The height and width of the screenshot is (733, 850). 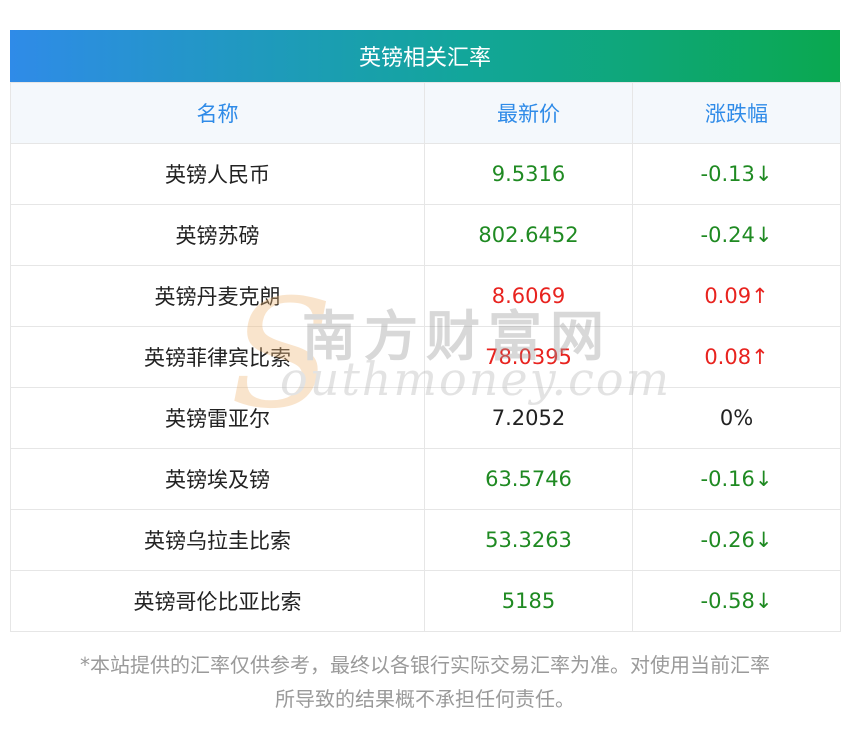 I want to click on change-percent: -0.26↓, so click(x=736, y=540).